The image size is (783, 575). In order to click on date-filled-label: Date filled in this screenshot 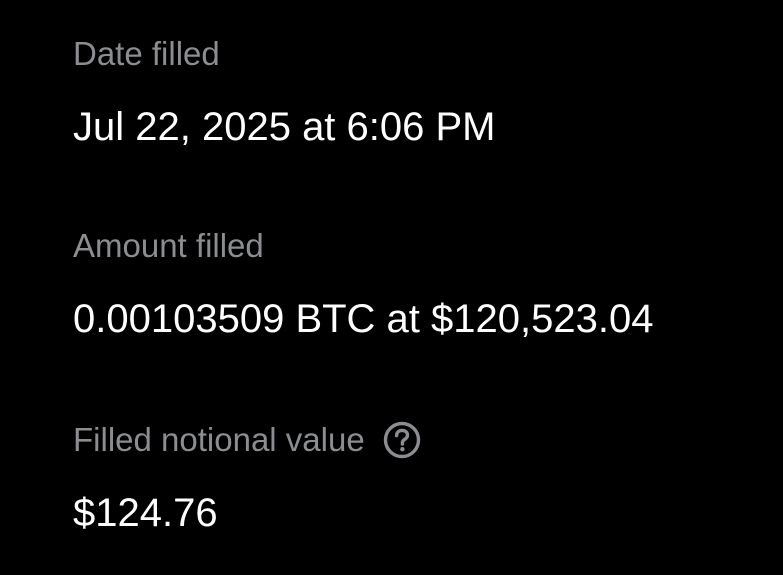, I will do `click(146, 53)`.